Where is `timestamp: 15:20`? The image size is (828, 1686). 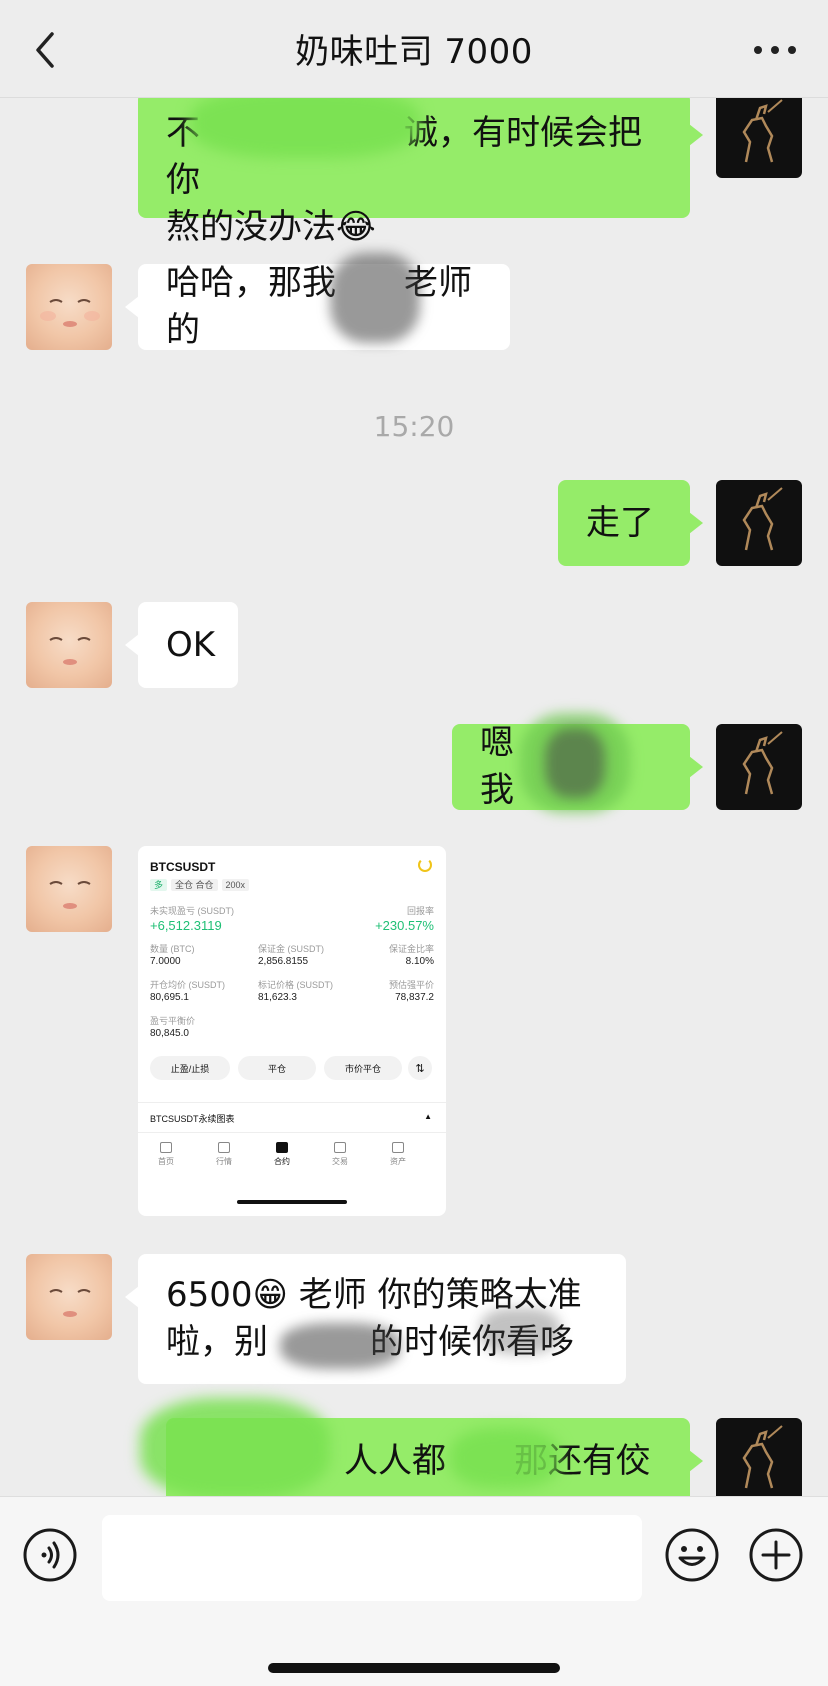 timestamp: 15:20 is located at coordinates (414, 426).